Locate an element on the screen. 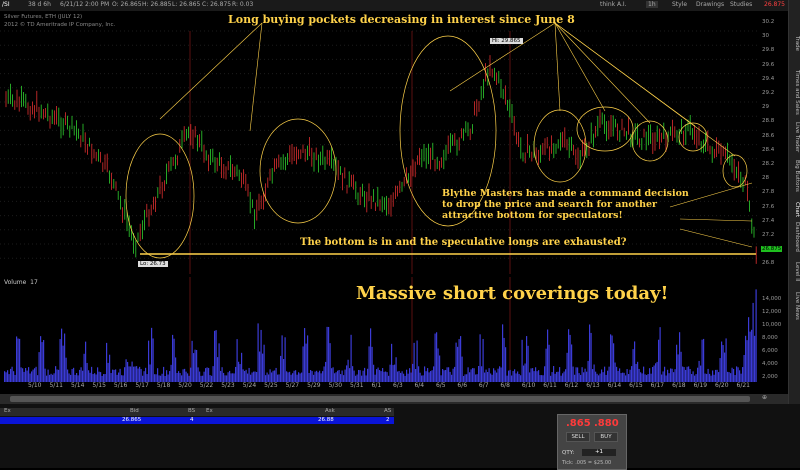 The height and width of the screenshot is (470, 800). price-tick: 27.6 is located at coordinates (768, 206).